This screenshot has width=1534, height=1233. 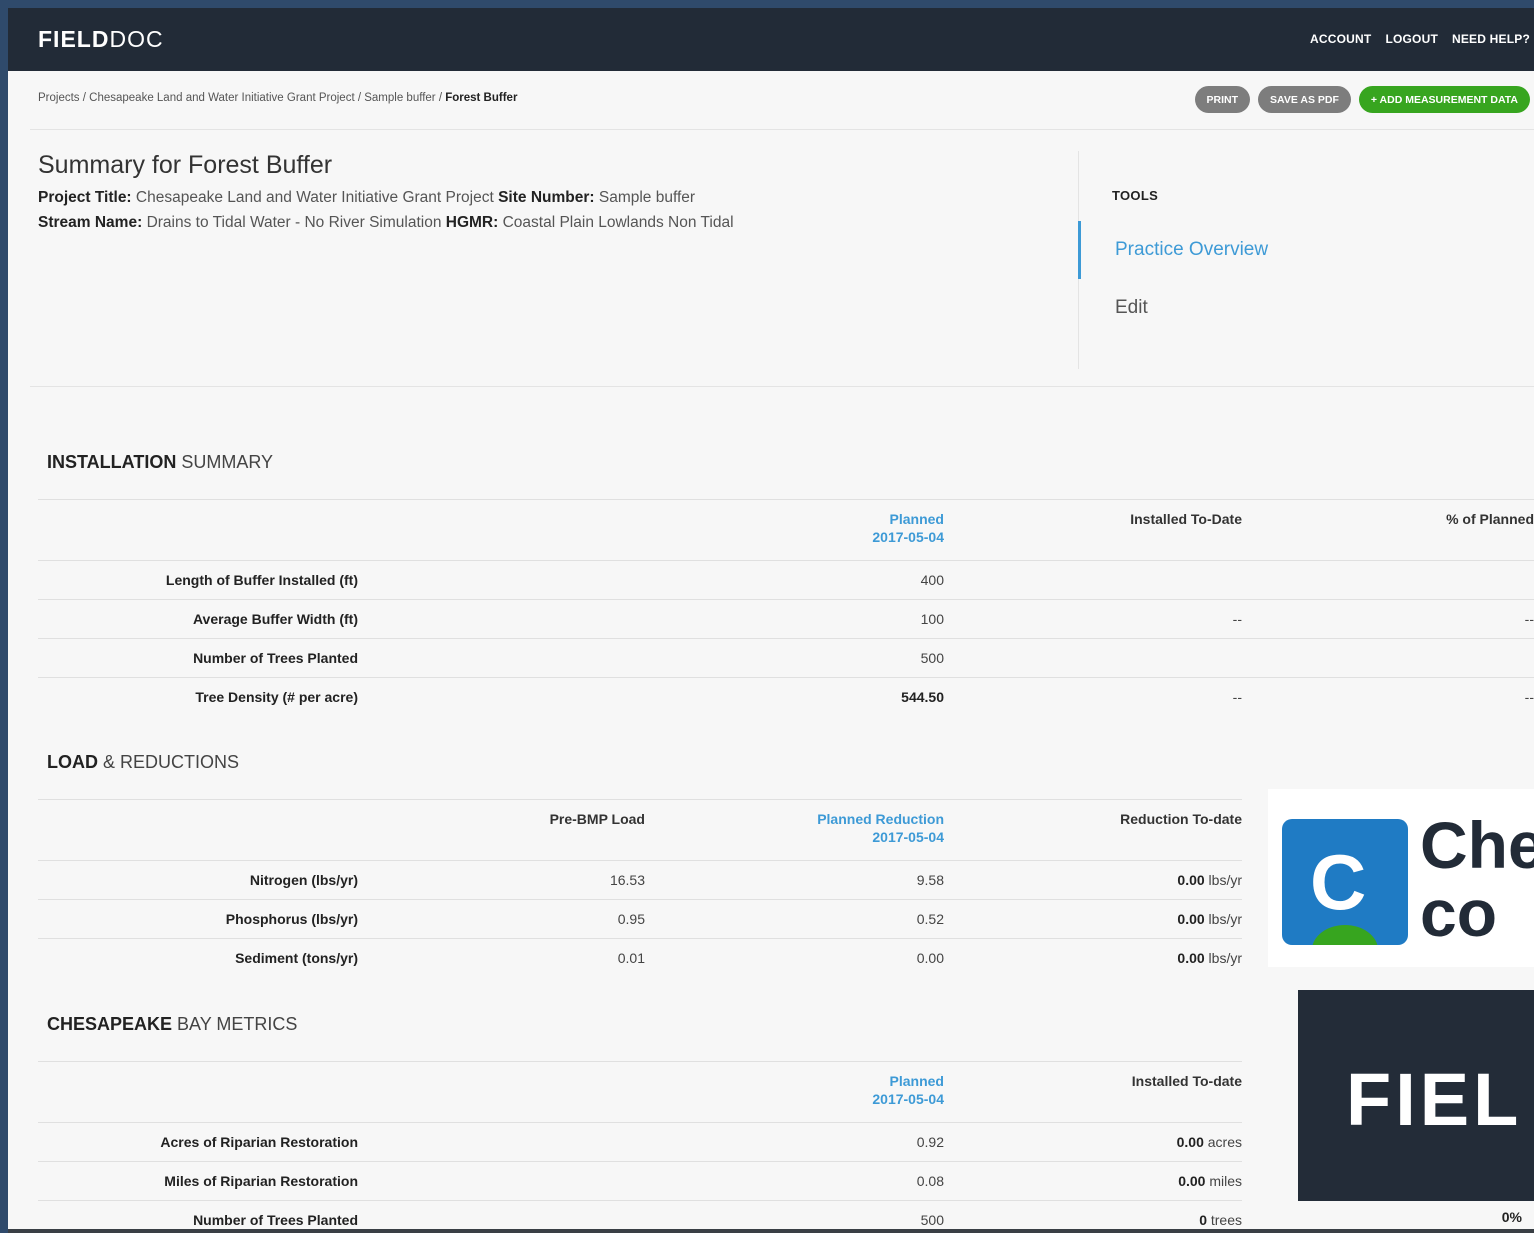 I want to click on site-number-value: Sample buffer, so click(x=647, y=197).